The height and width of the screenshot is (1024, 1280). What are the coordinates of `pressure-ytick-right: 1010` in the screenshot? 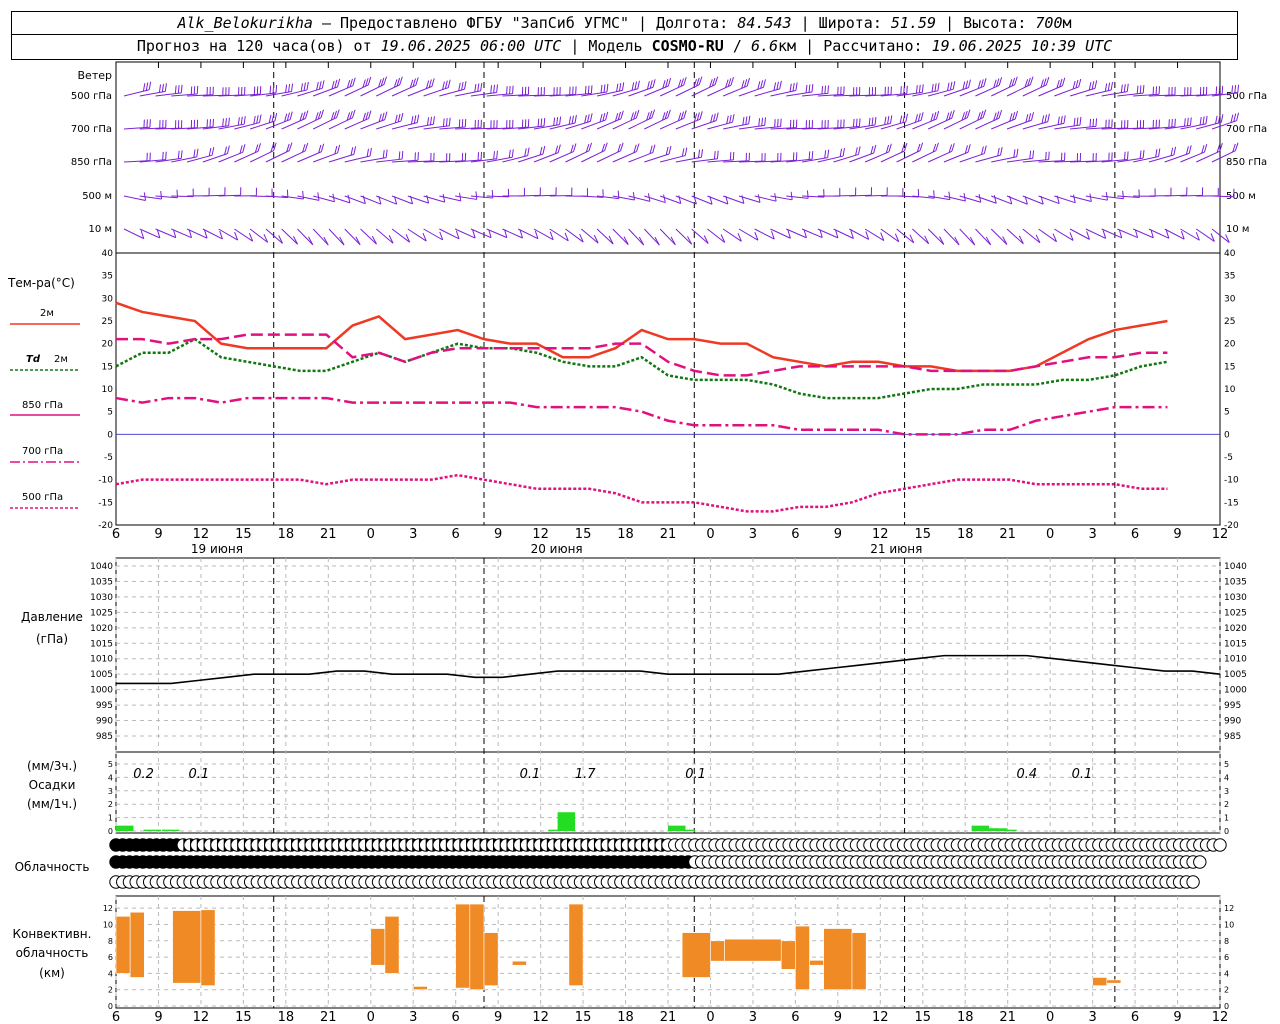 It's located at (1235, 660).